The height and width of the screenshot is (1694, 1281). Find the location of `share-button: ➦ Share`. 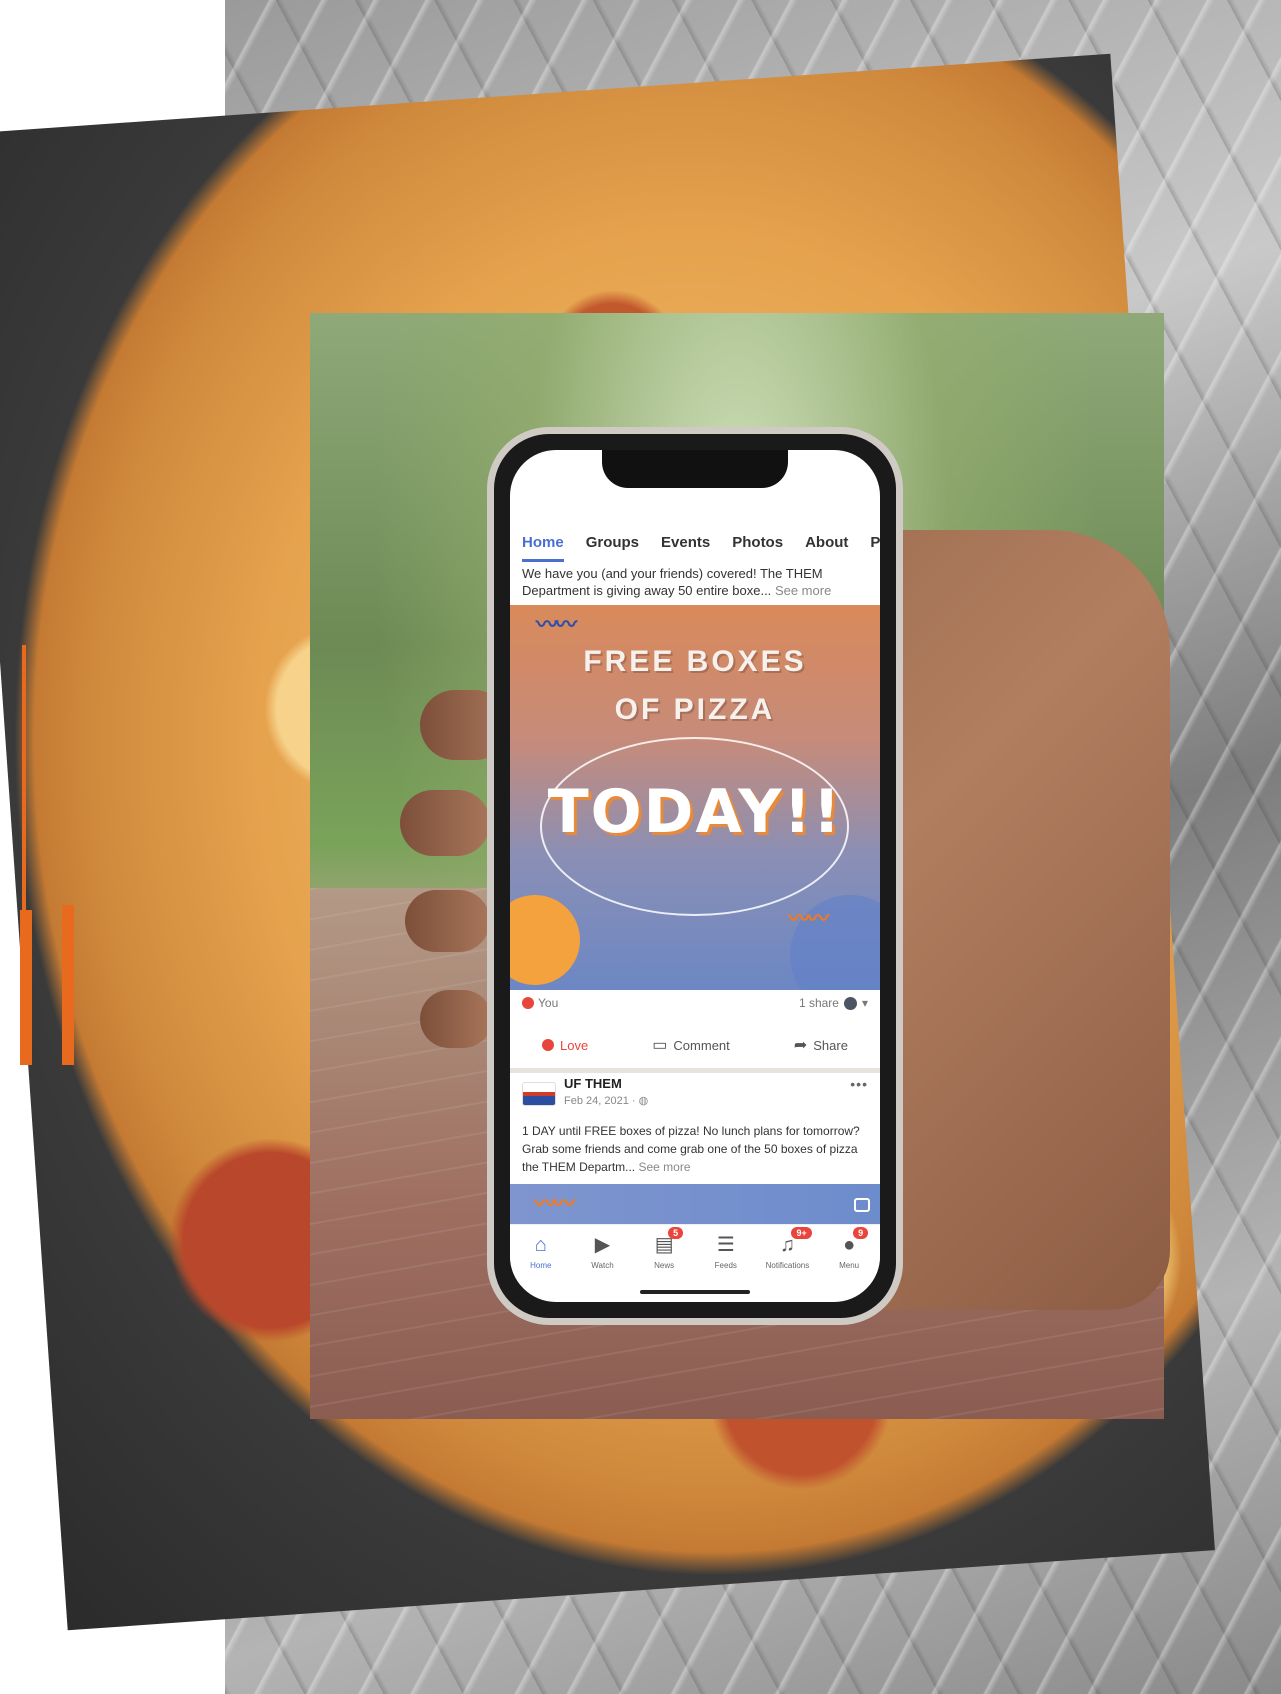

share-button: ➦ Share is located at coordinates (821, 1045).